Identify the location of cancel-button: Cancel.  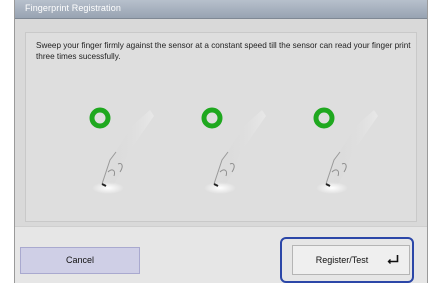
(80, 260).